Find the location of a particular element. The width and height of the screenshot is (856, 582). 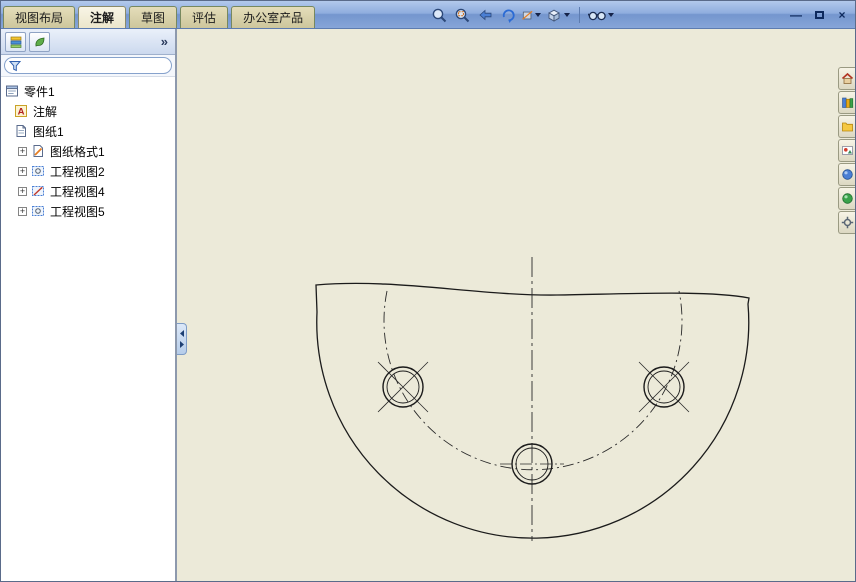

tree-item-label: 注解 is located at coordinates (45, 111).